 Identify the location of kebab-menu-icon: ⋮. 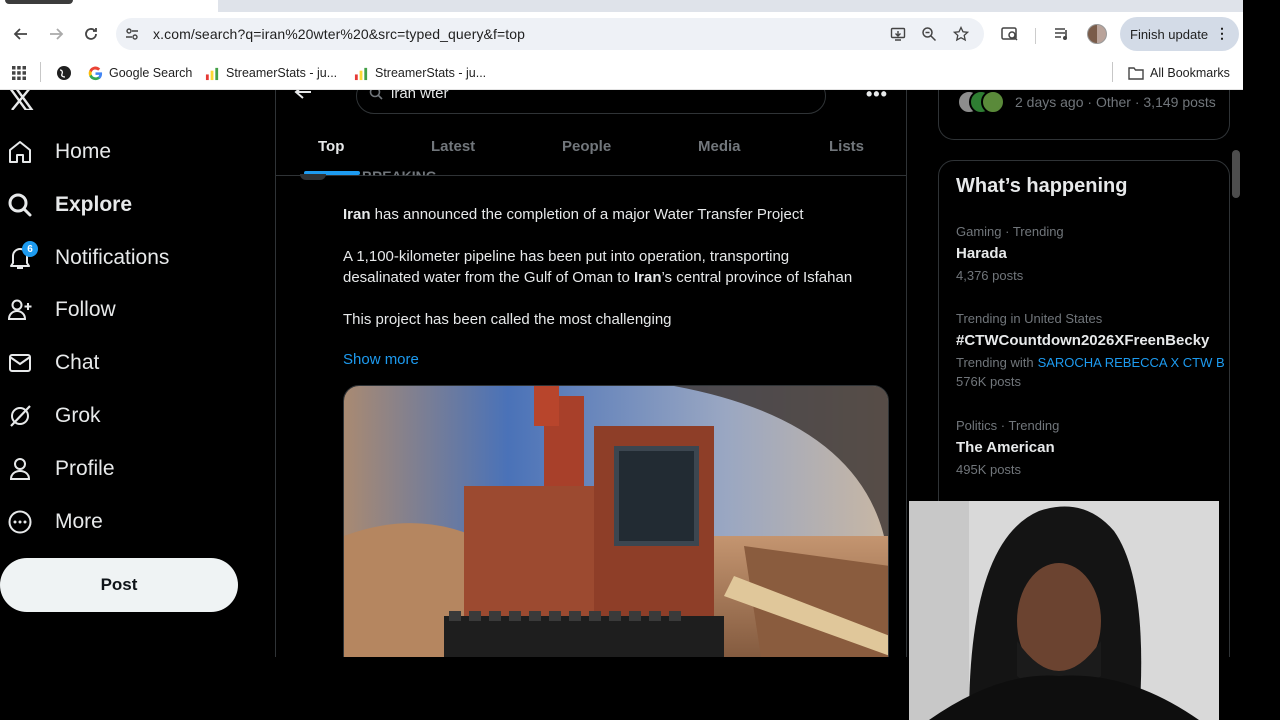
(1222, 33).